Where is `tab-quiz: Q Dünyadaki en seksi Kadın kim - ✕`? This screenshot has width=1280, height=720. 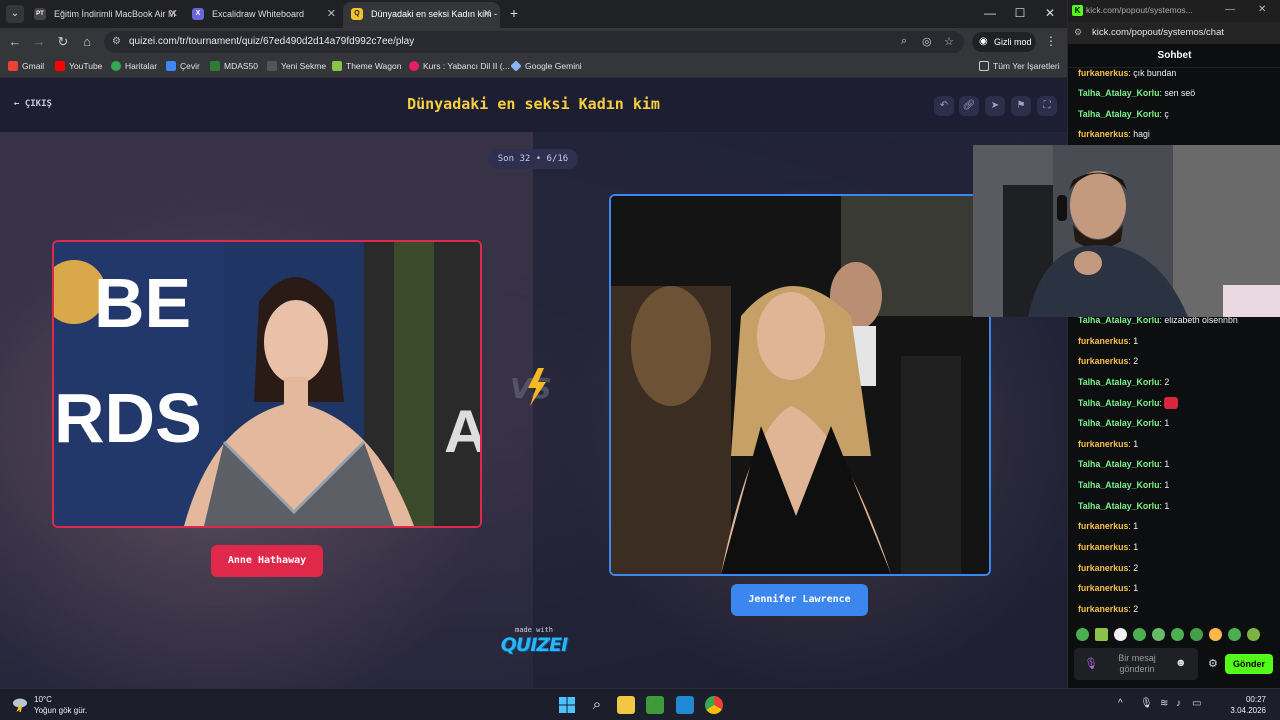
tab-quiz: Q Dünyadaki en seksi Kadın kim - ✕ is located at coordinates (421, 15).